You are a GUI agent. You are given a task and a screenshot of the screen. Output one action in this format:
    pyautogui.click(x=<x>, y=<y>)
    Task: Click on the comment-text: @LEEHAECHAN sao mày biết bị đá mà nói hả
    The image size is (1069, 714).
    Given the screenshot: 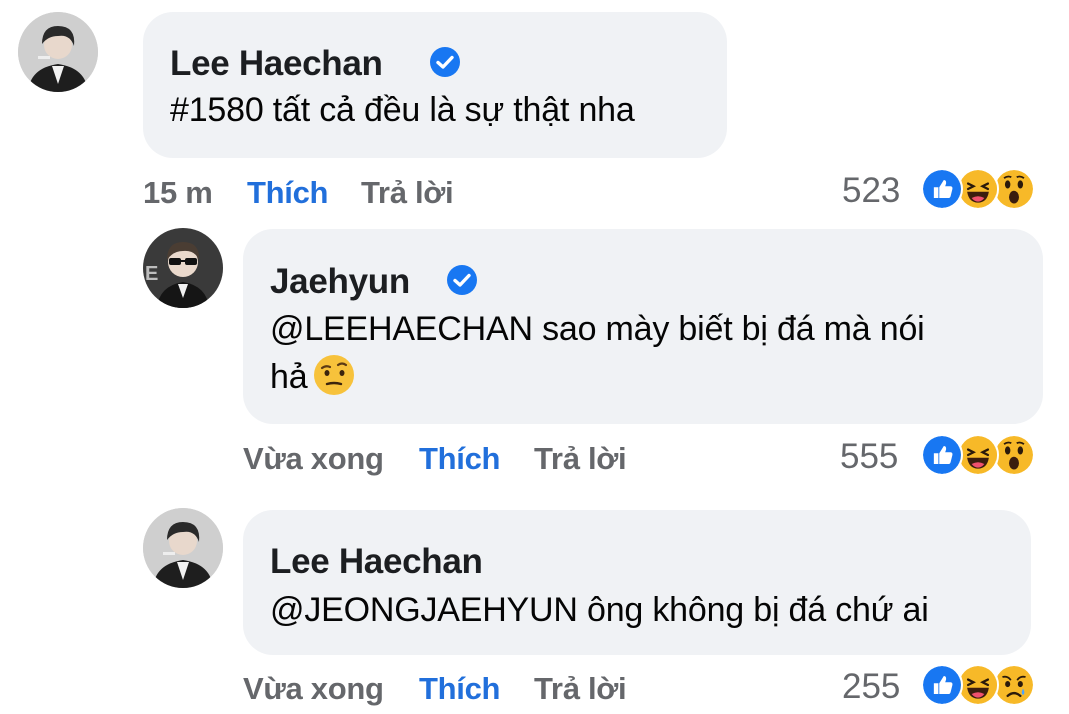 What is the action you would take?
    pyautogui.click(x=597, y=353)
    